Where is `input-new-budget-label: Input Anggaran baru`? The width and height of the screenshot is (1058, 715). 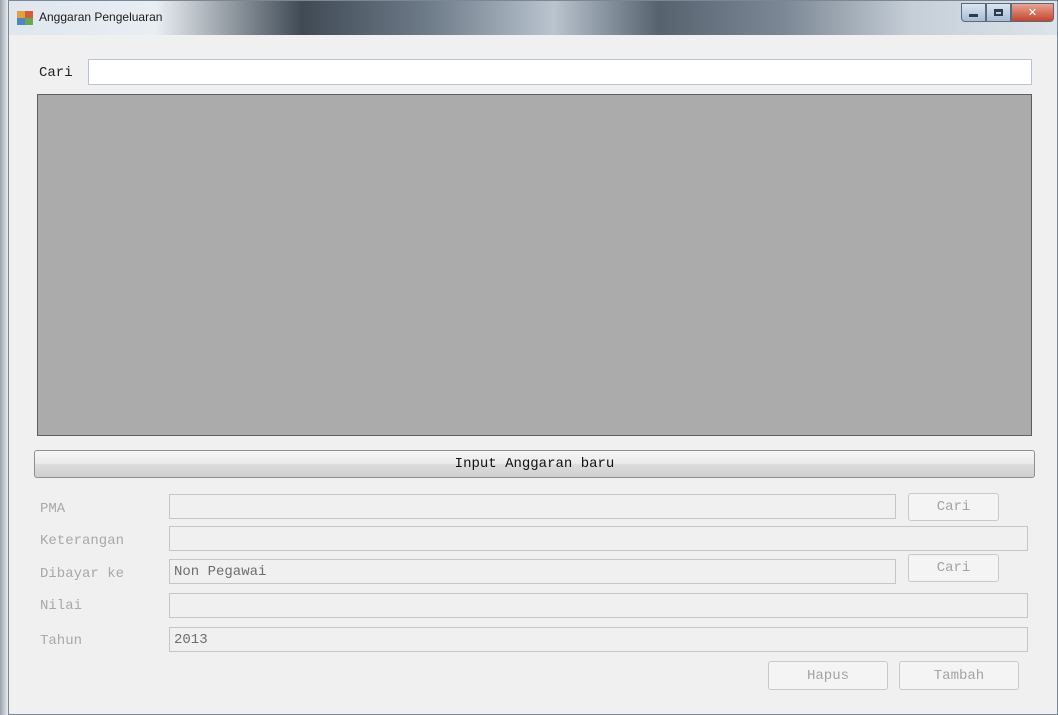
input-new-budget-label: Input Anggaran baru is located at coordinates (534, 464).